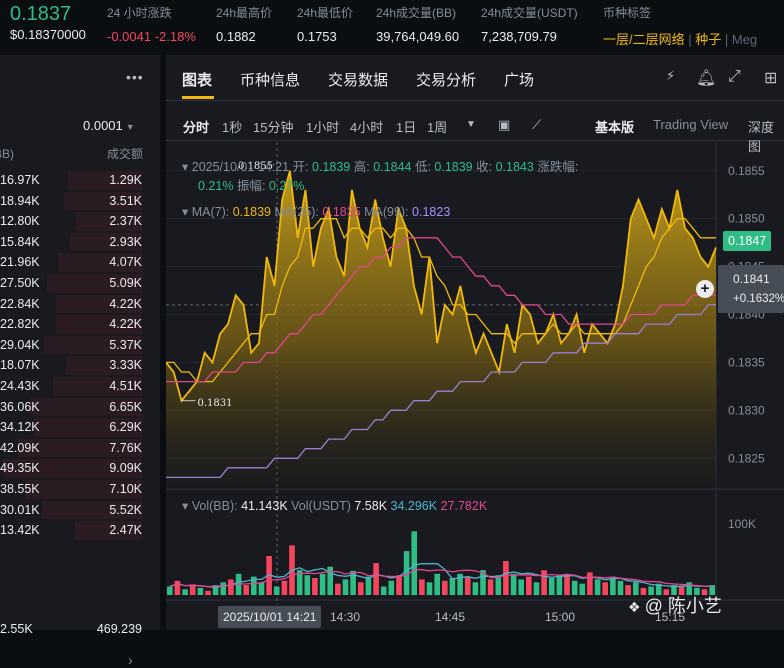 The width and height of the screenshot is (784, 668). I want to click on trade-amount: 5.52K, so click(125, 509).